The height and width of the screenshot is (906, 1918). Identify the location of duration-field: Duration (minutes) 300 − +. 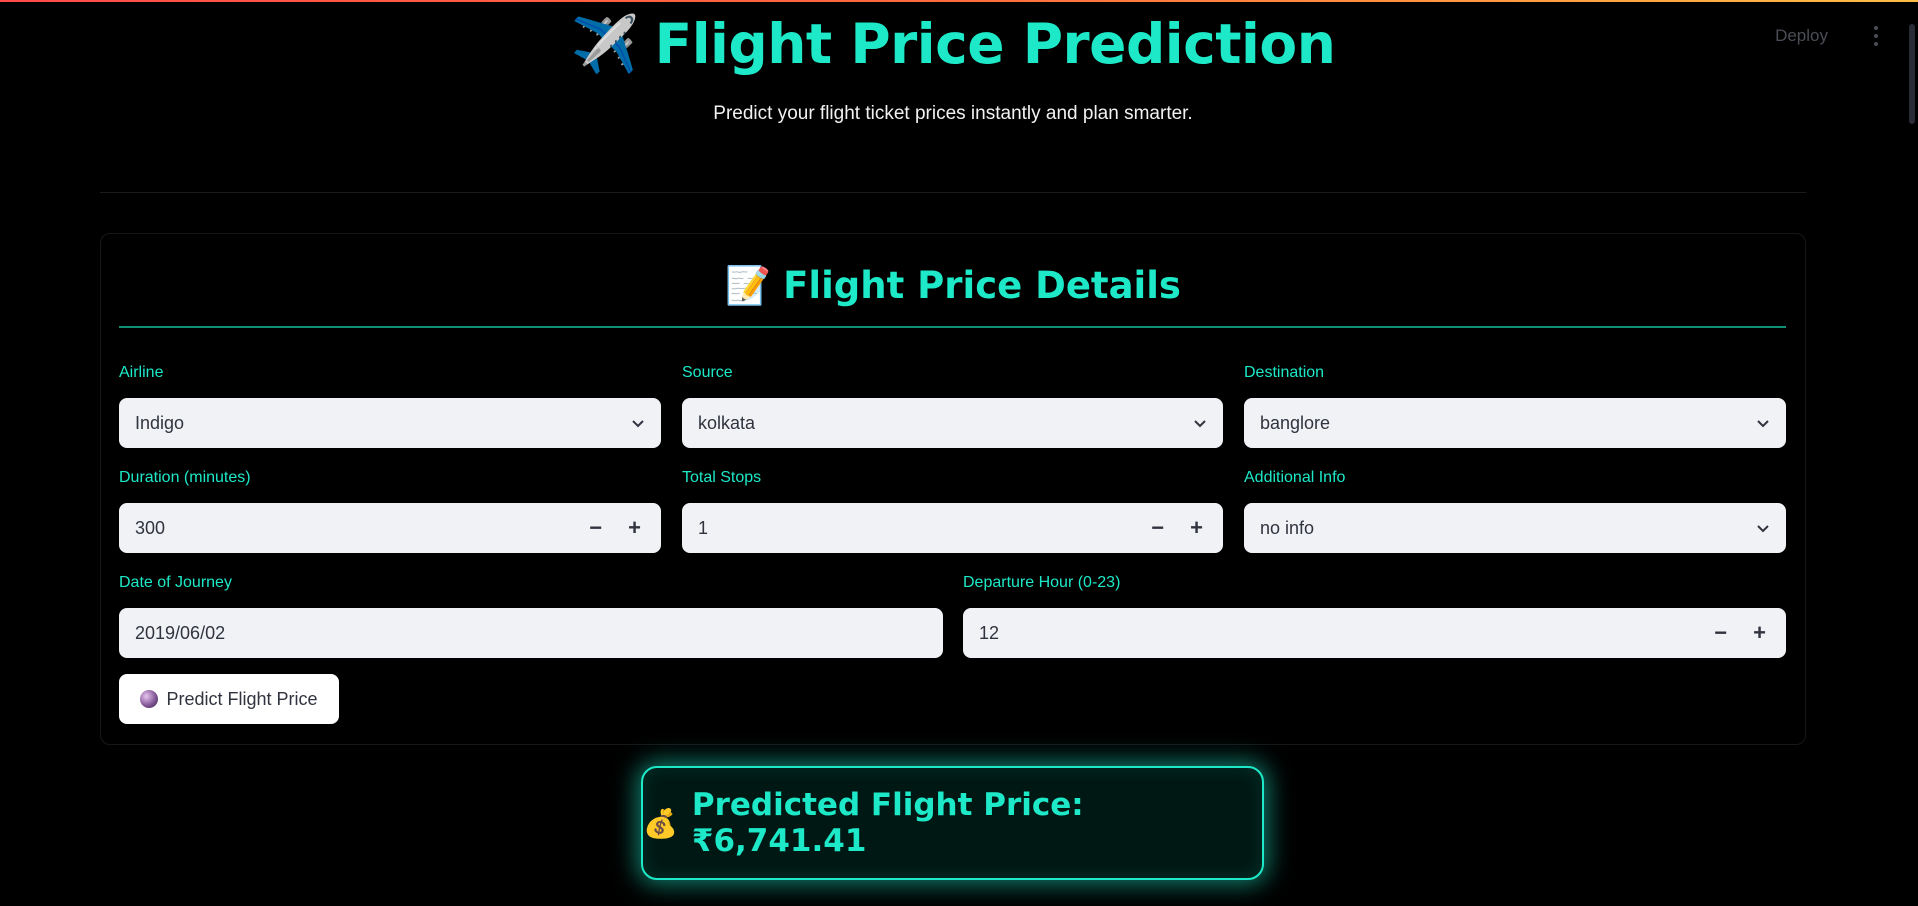
(390, 511).